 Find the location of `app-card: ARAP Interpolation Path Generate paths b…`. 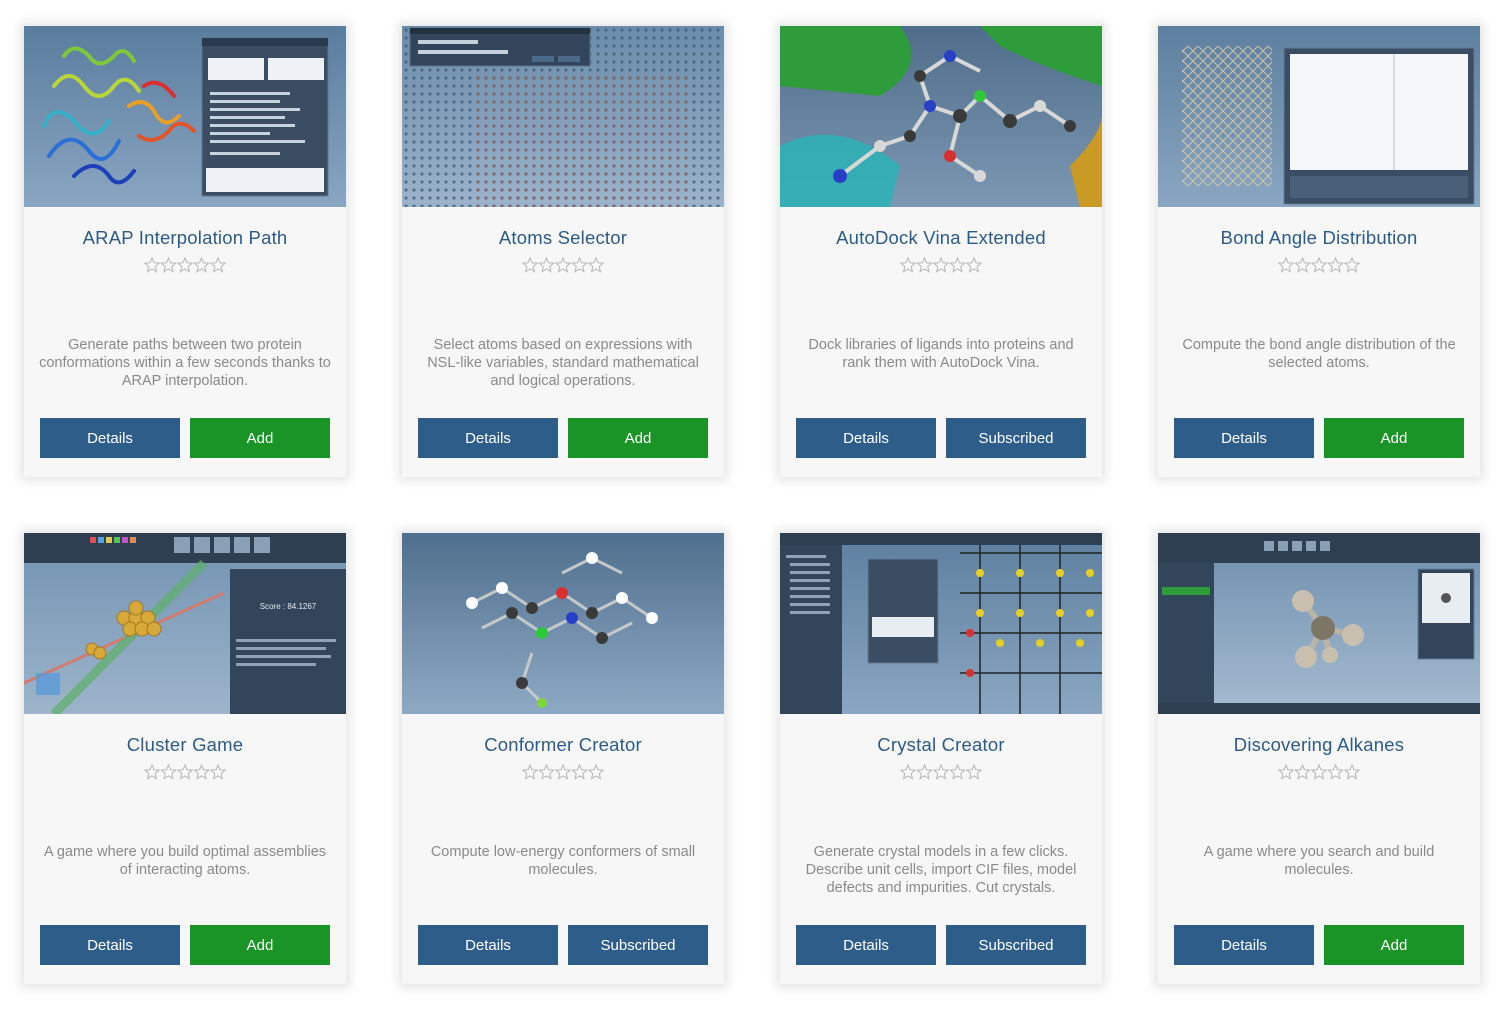

app-card: ARAP Interpolation Path Generate paths b… is located at coordinates (185, 251).